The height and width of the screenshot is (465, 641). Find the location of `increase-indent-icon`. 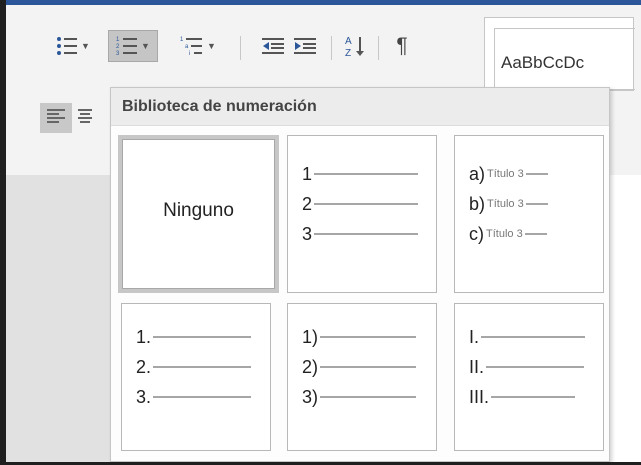

increase-indent-icon is located at coordinates (306, 46).